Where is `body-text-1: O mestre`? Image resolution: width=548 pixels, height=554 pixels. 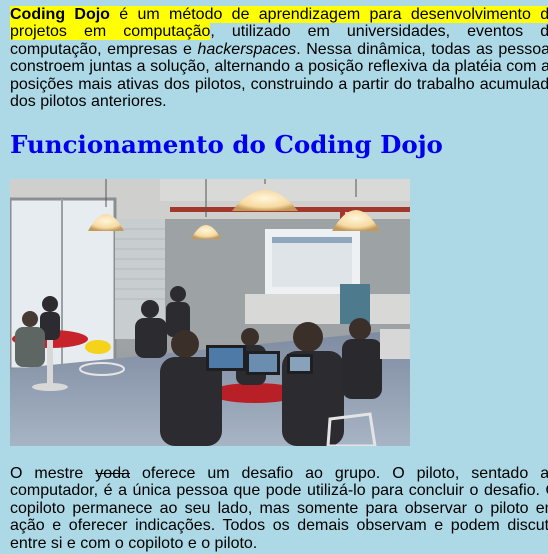
body-text-1: O mestre is located at coordinates (53, 473).